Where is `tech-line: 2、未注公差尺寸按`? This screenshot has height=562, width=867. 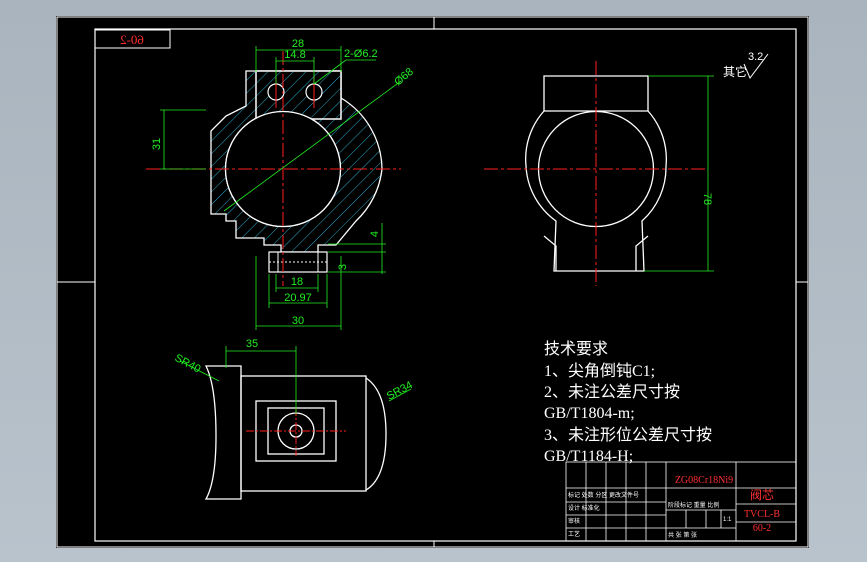 tech-line: 2、未注公差尺寸按 is located at coordinates (612, 392).